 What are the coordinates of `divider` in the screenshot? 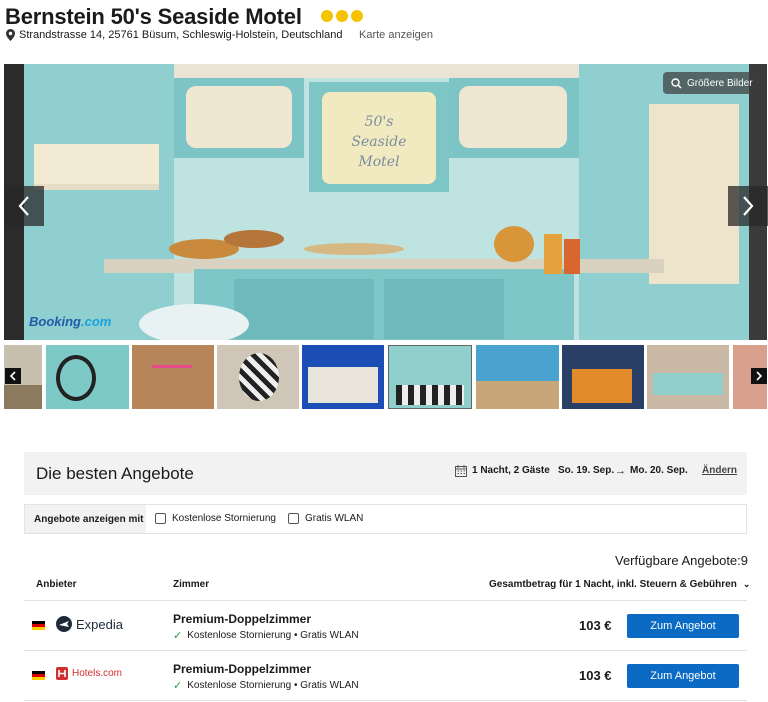 It's located at (385, 700).